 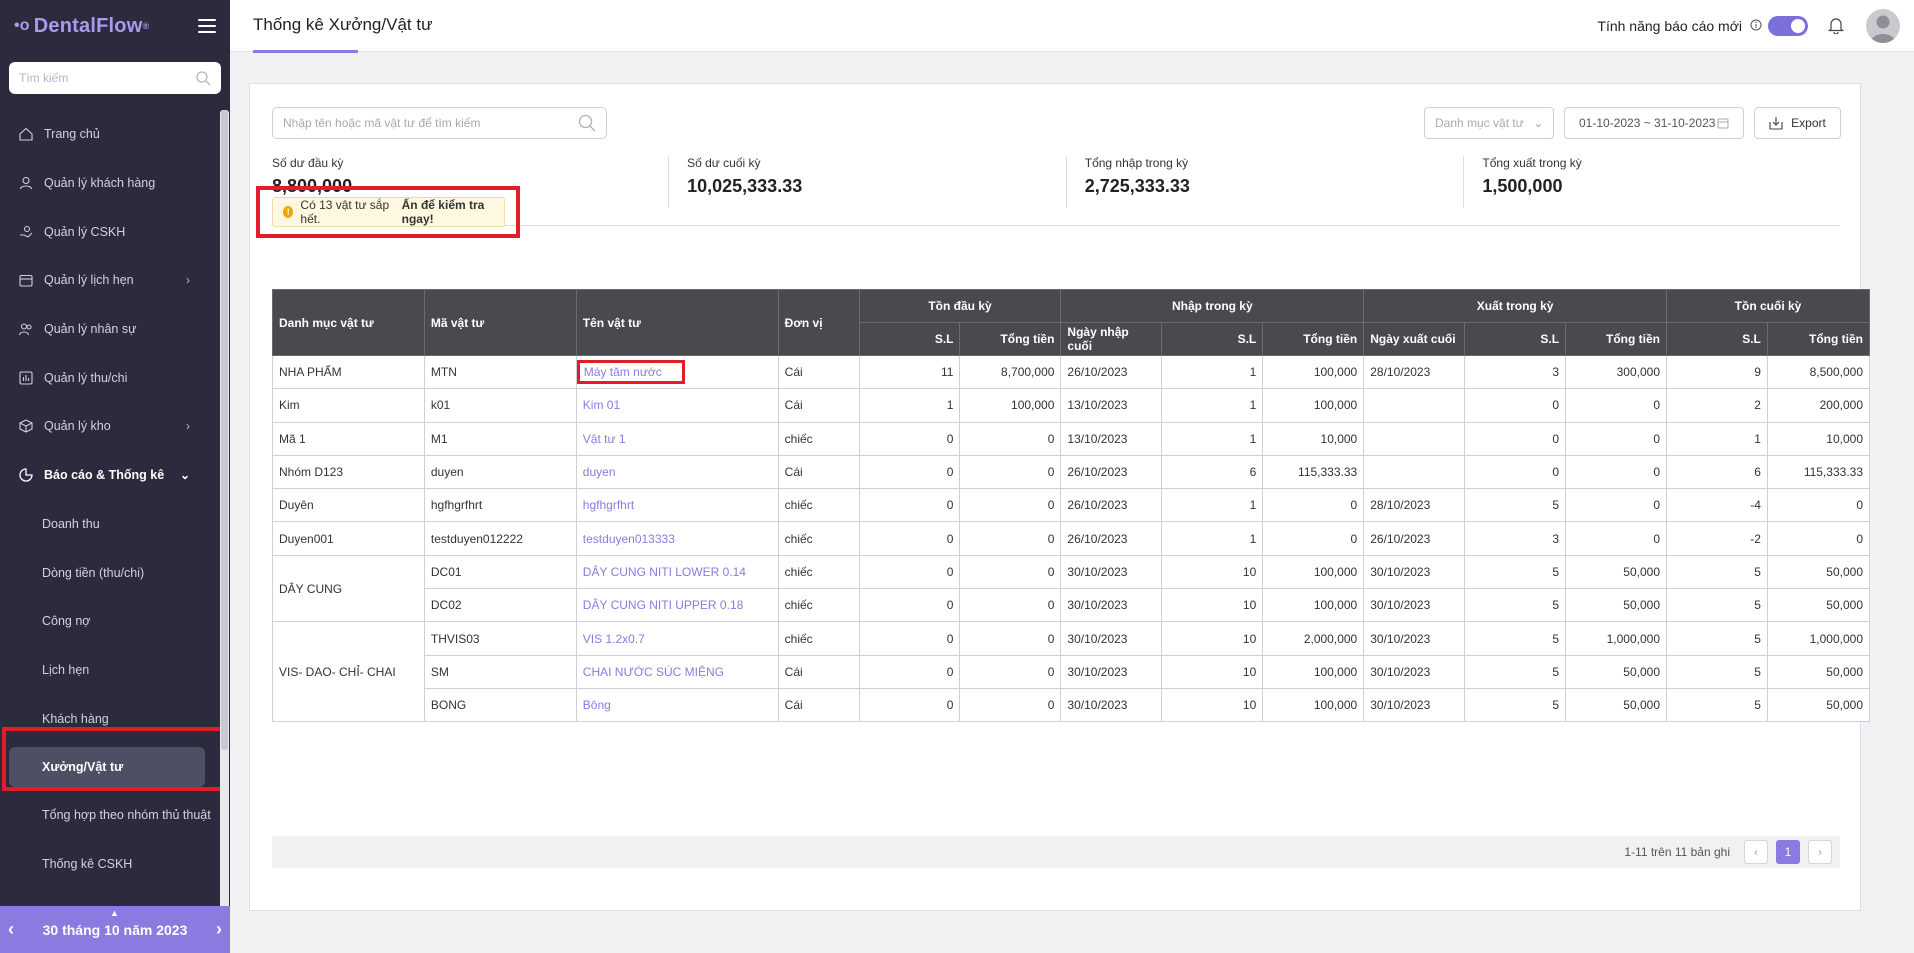 I want to click on hamburger-menu-icon, so click(x=207, y=26).